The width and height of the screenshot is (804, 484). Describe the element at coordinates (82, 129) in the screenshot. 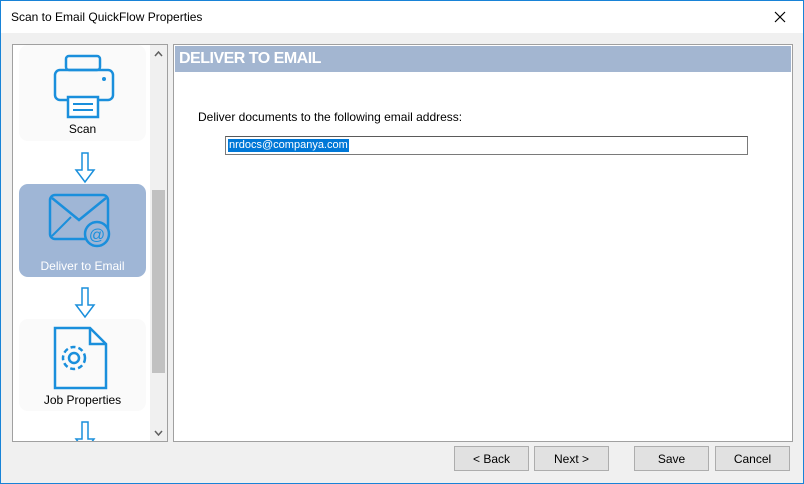

I see `nav-item-label: Scan` at that location.